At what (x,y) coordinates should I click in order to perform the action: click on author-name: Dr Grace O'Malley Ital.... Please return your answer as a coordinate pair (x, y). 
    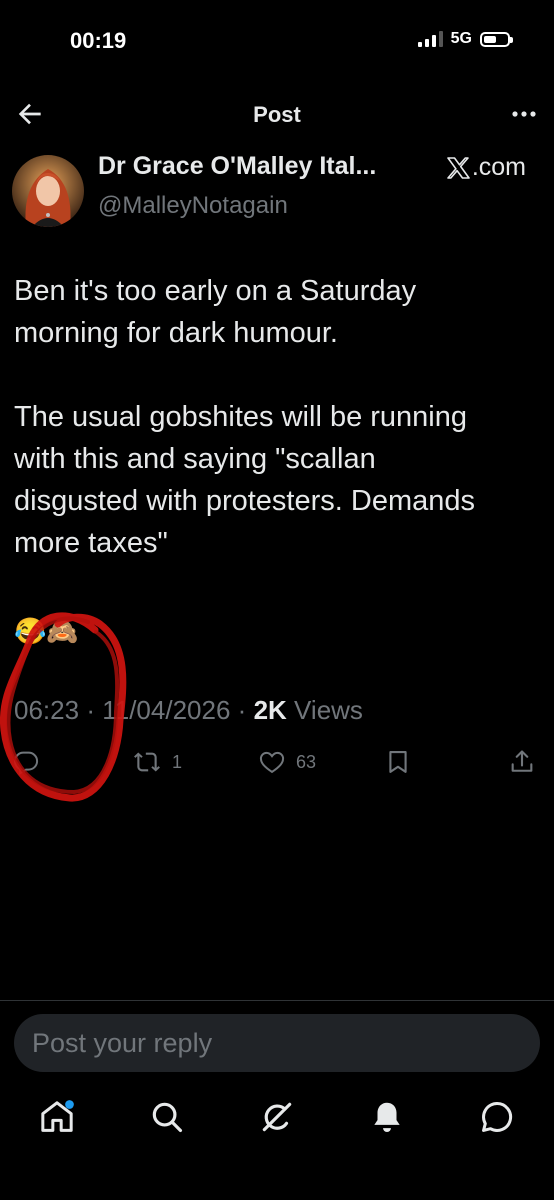
    Looking at the image, I should click on (237, 166).